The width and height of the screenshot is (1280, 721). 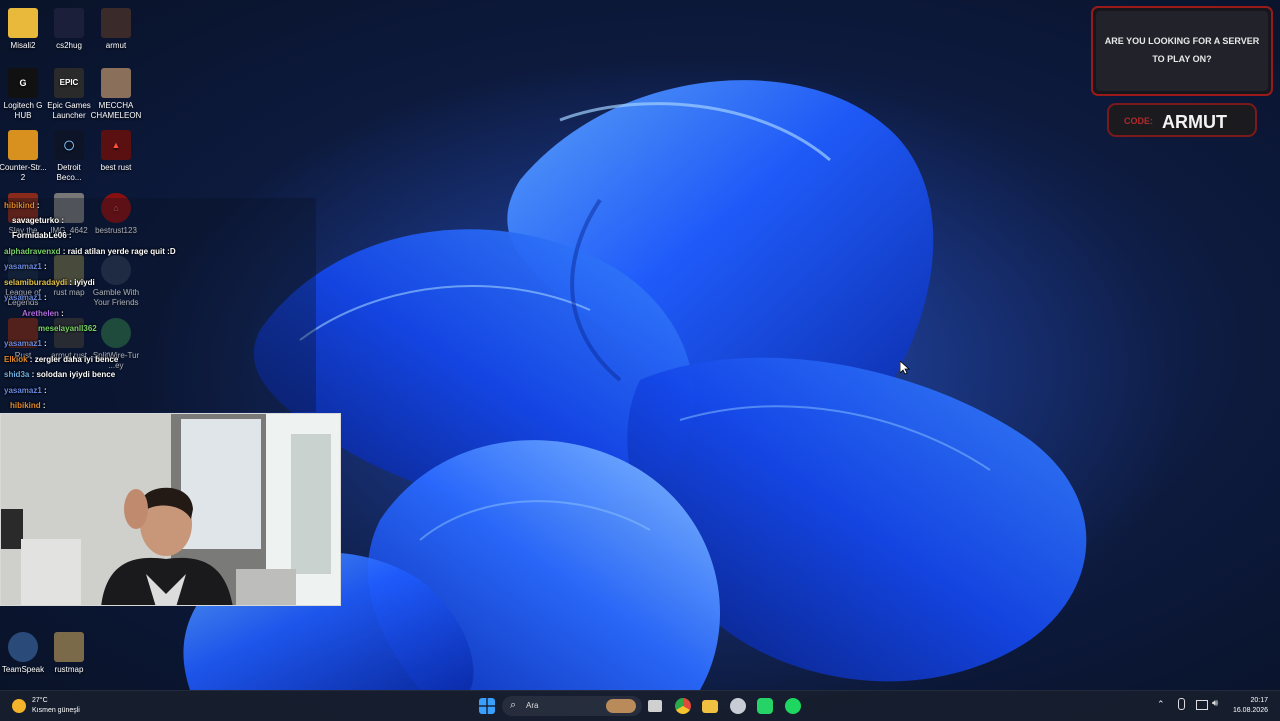 I want to click on webcam-overlay, so click(x=170, y=509).